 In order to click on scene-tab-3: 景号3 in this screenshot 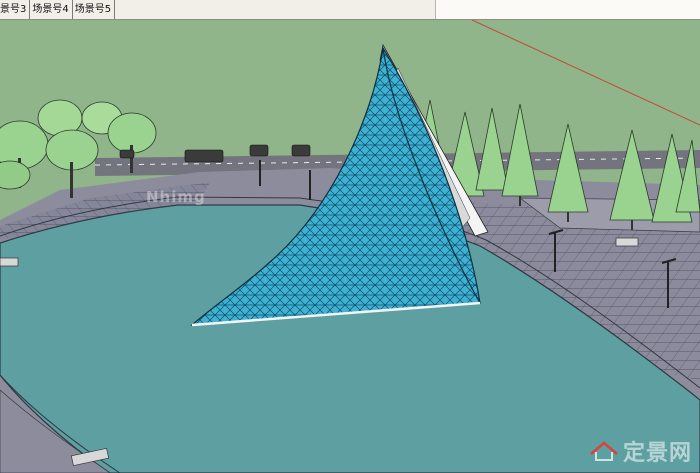, I will do `click(15, 9)`.